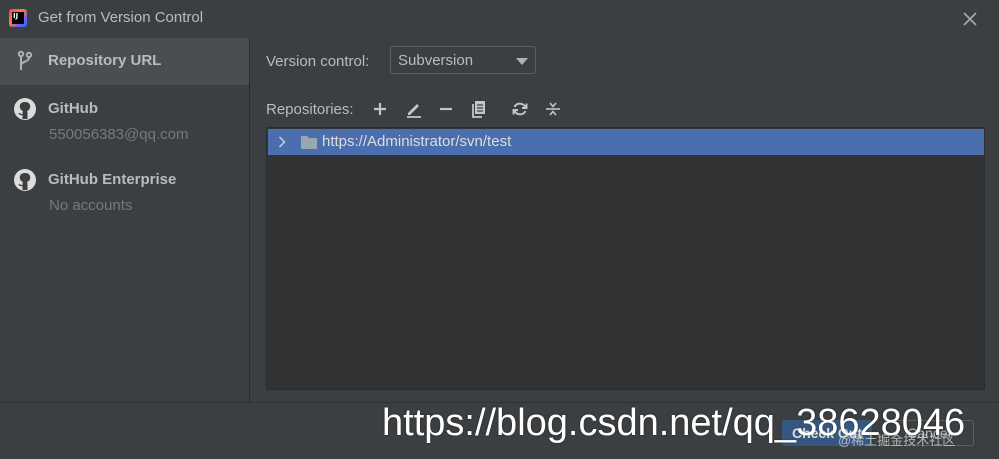 The height and width of the screenshot is (459, 999). What do you see at coordinates (318, 61) in the screenshot?
I see `version-control-label: Version control:` at bounding box center [318, 61].